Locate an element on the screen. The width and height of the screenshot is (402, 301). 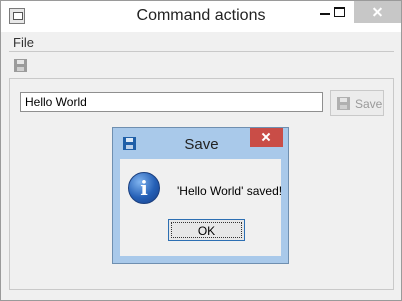
ok-button-label: OK is located at coordinates (206, 231).